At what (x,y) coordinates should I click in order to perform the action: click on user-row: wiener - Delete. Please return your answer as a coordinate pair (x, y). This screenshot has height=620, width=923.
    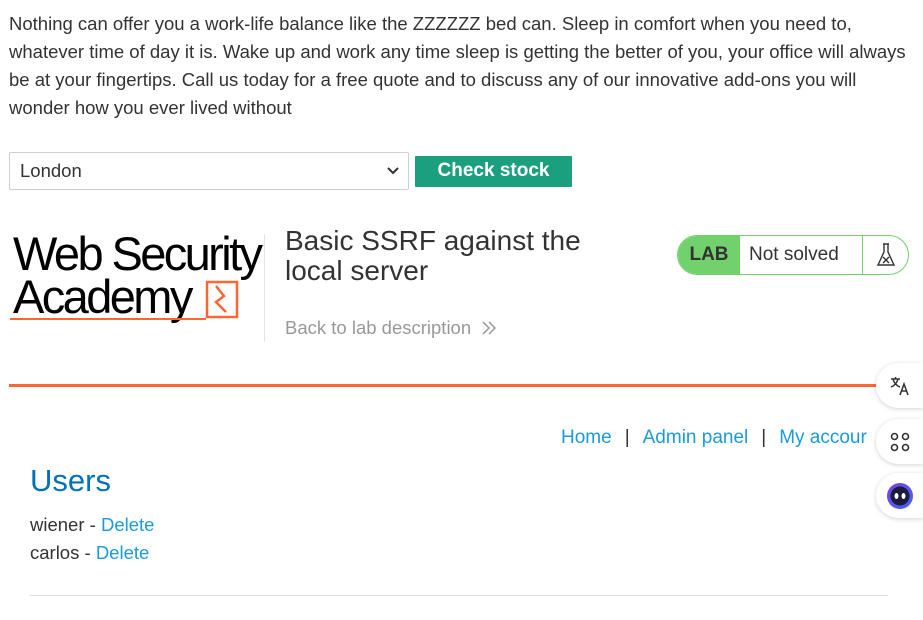
    Looking at the image, I should click on (92, 525).